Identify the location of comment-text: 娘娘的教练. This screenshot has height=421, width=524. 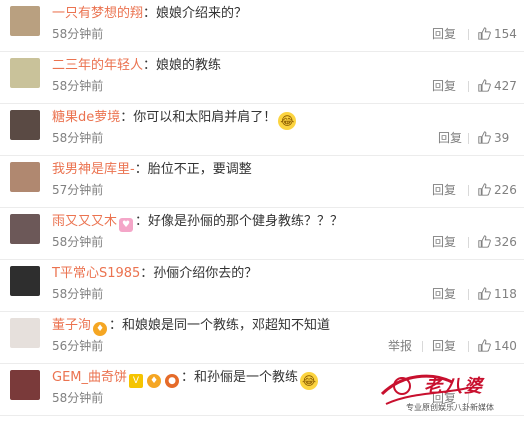
(189, 65).